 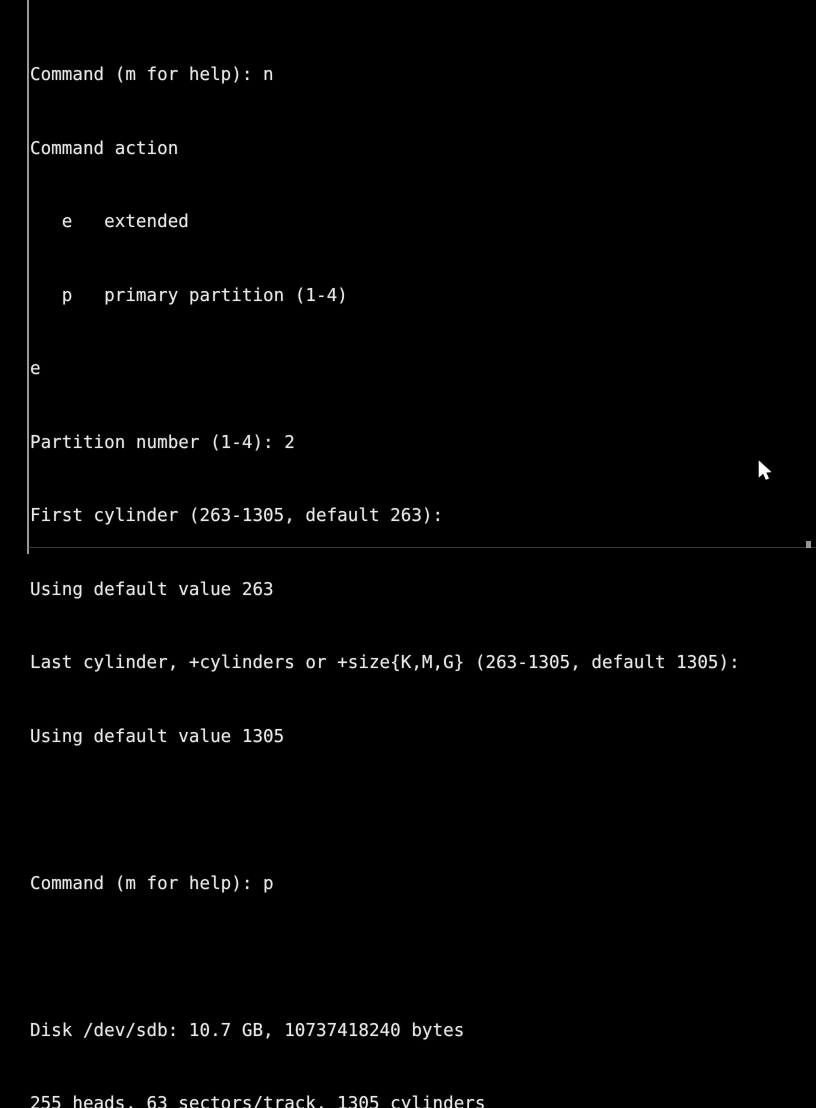 I want to click on terminal-line: e, so click(x=35, y=369).